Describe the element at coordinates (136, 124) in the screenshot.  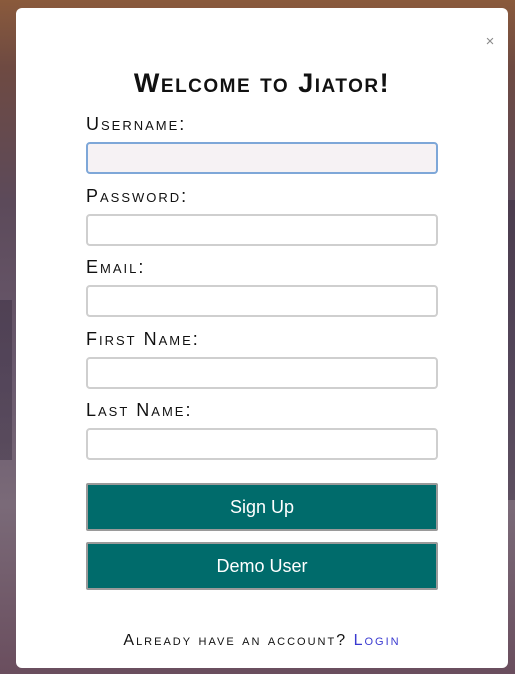
I see `username-label: Username:` at that location.